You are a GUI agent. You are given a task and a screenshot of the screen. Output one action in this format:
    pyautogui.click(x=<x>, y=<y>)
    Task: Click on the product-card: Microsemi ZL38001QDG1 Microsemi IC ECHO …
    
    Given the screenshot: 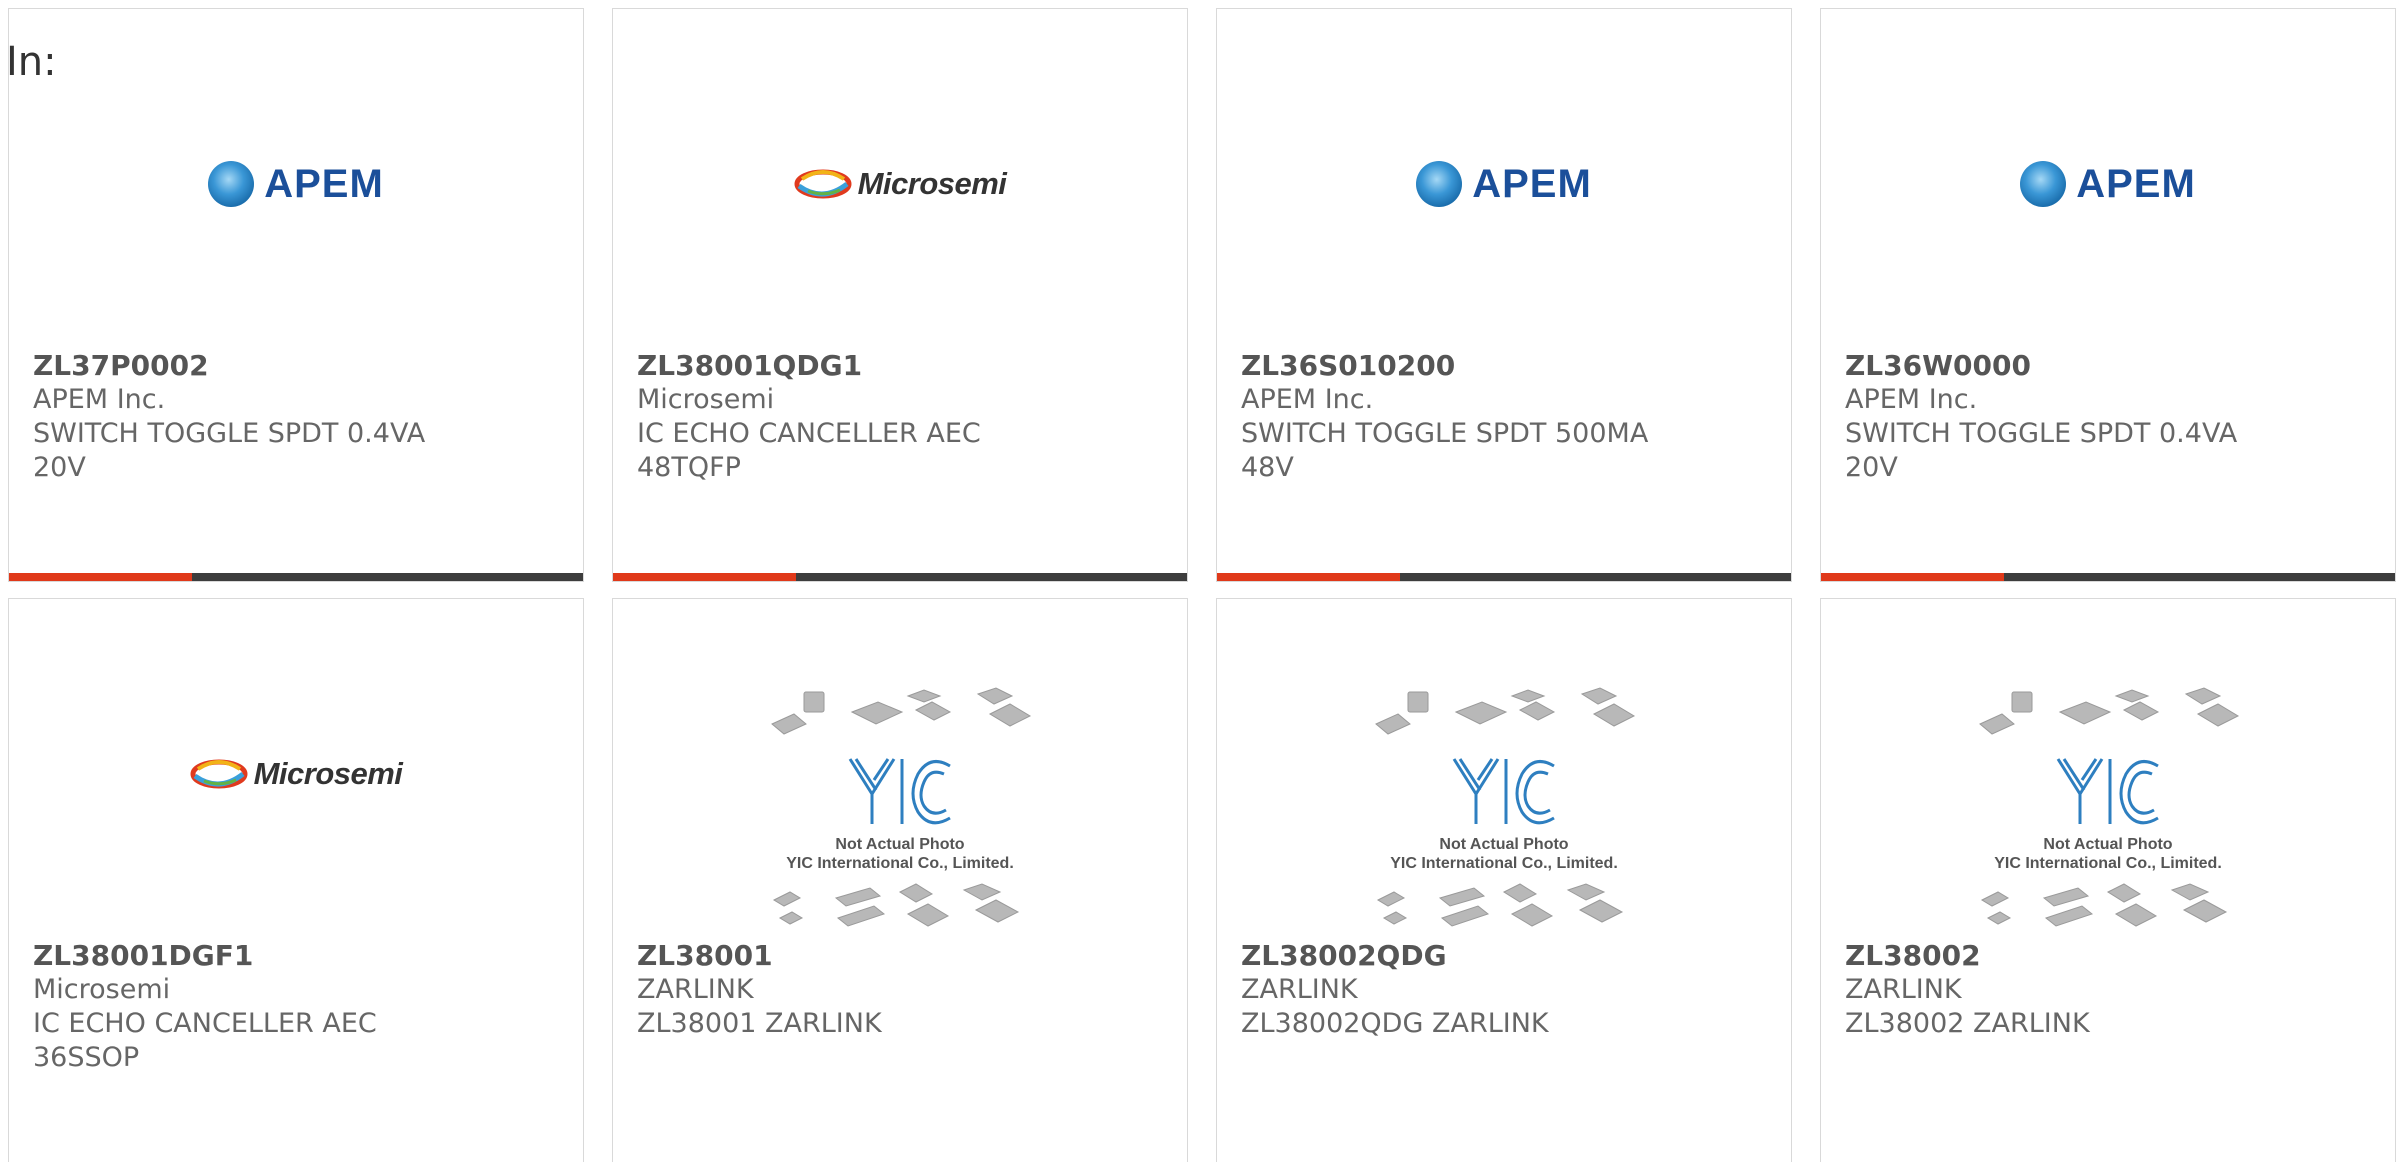 What is the action you would take?
    pyautogui.click(x=900, y=295)
    